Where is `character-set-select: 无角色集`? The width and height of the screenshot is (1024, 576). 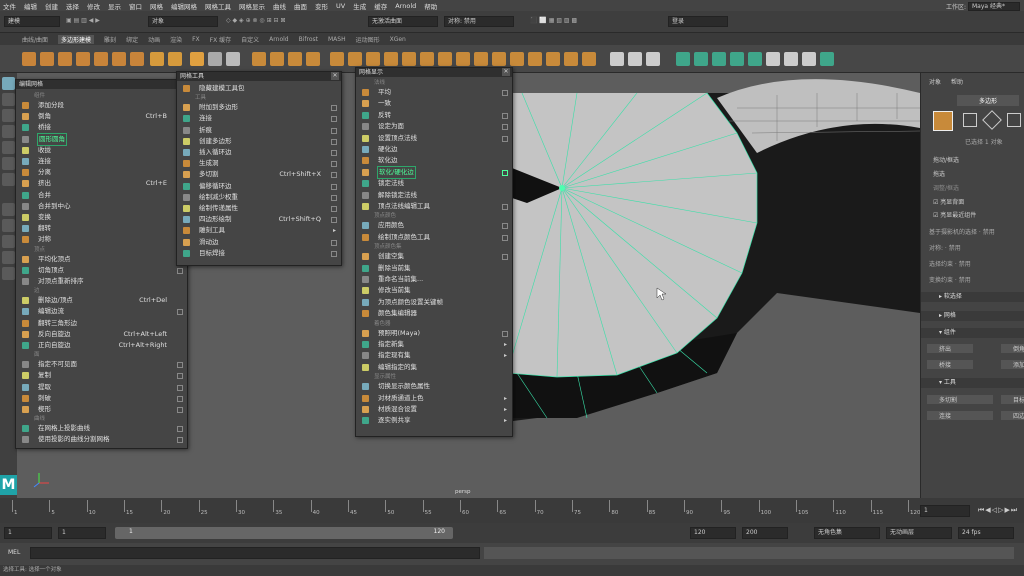 character-set-select: 无角色集 is located at coordinates (847, 533).